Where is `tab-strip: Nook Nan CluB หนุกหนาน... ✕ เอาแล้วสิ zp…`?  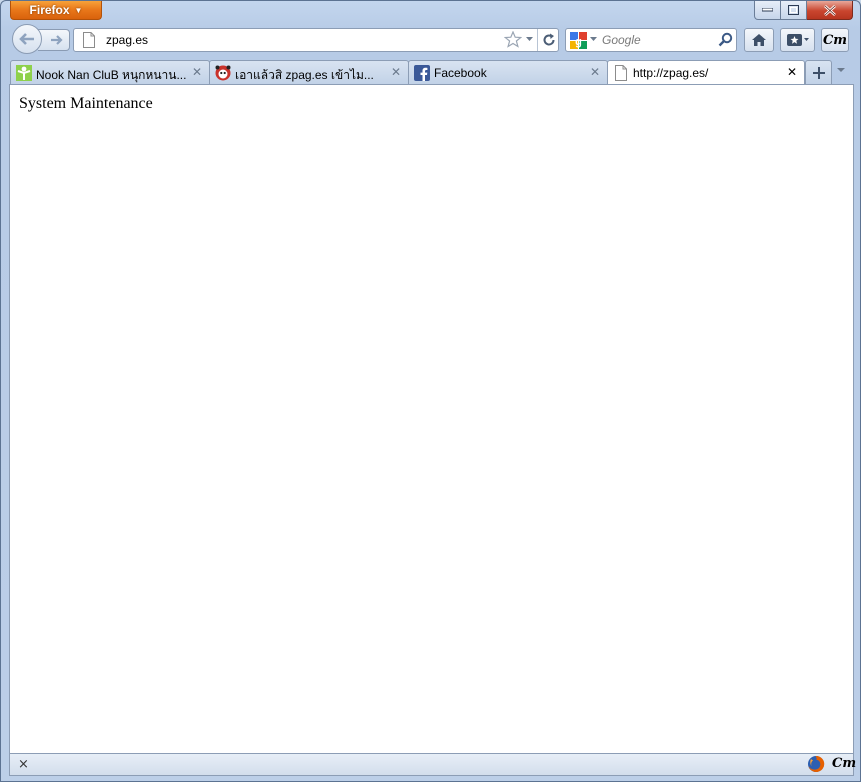 tab-strip: Nook Nan CluB หนุกหนาน... ✕ เอาแล้วสิ zp… is located at coordinates (430, 72).